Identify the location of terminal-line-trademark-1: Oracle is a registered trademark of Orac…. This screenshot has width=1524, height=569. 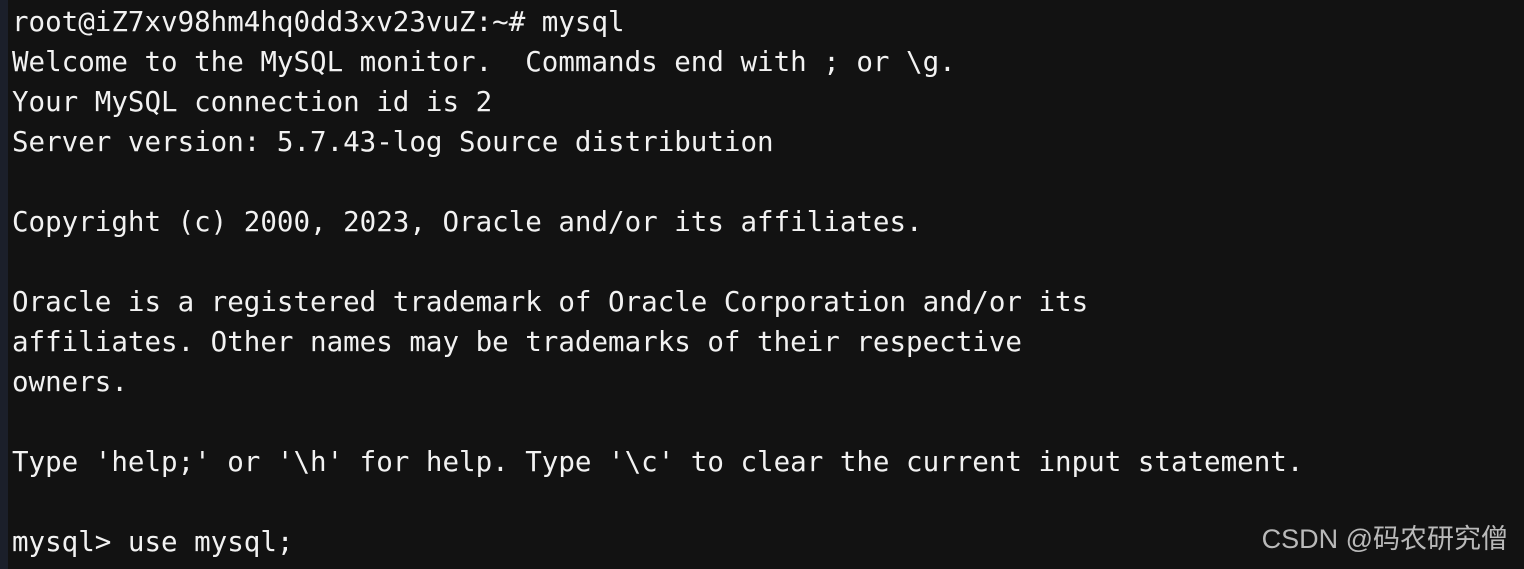
(550, 302).